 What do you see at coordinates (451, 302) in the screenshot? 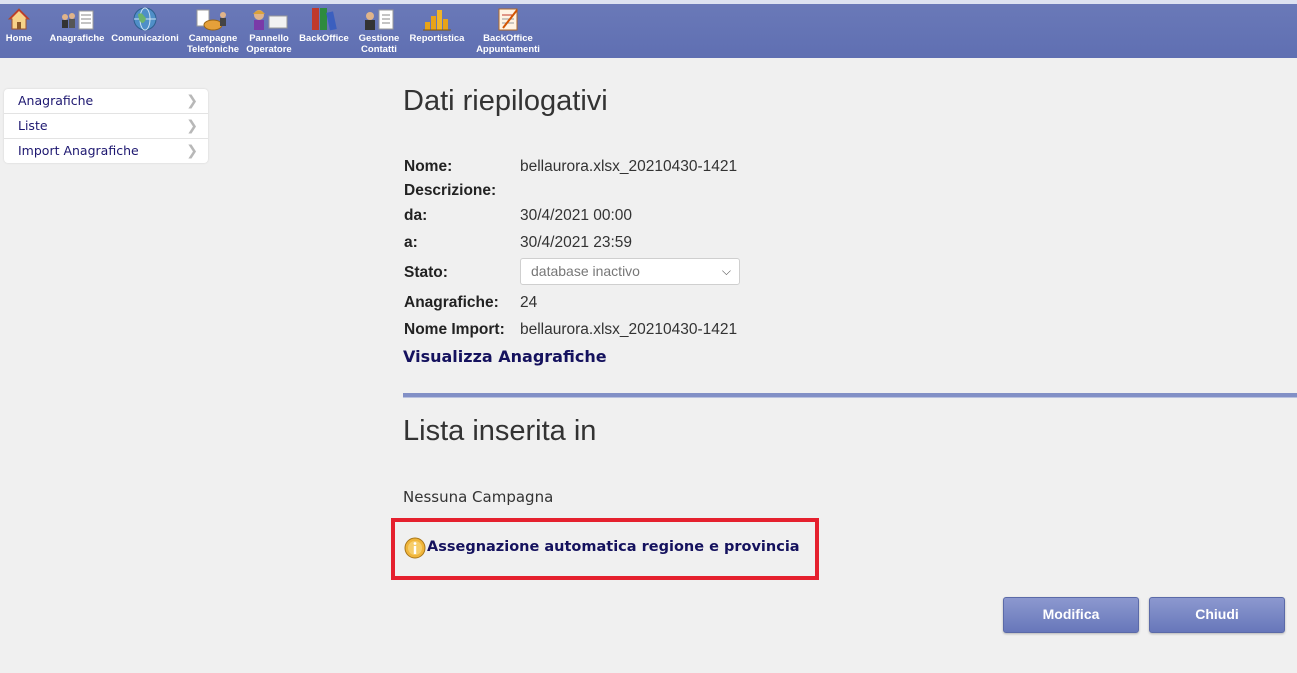
I see `anagrafiche-label: Anagrafiche:` at bounding box center [451, 302].